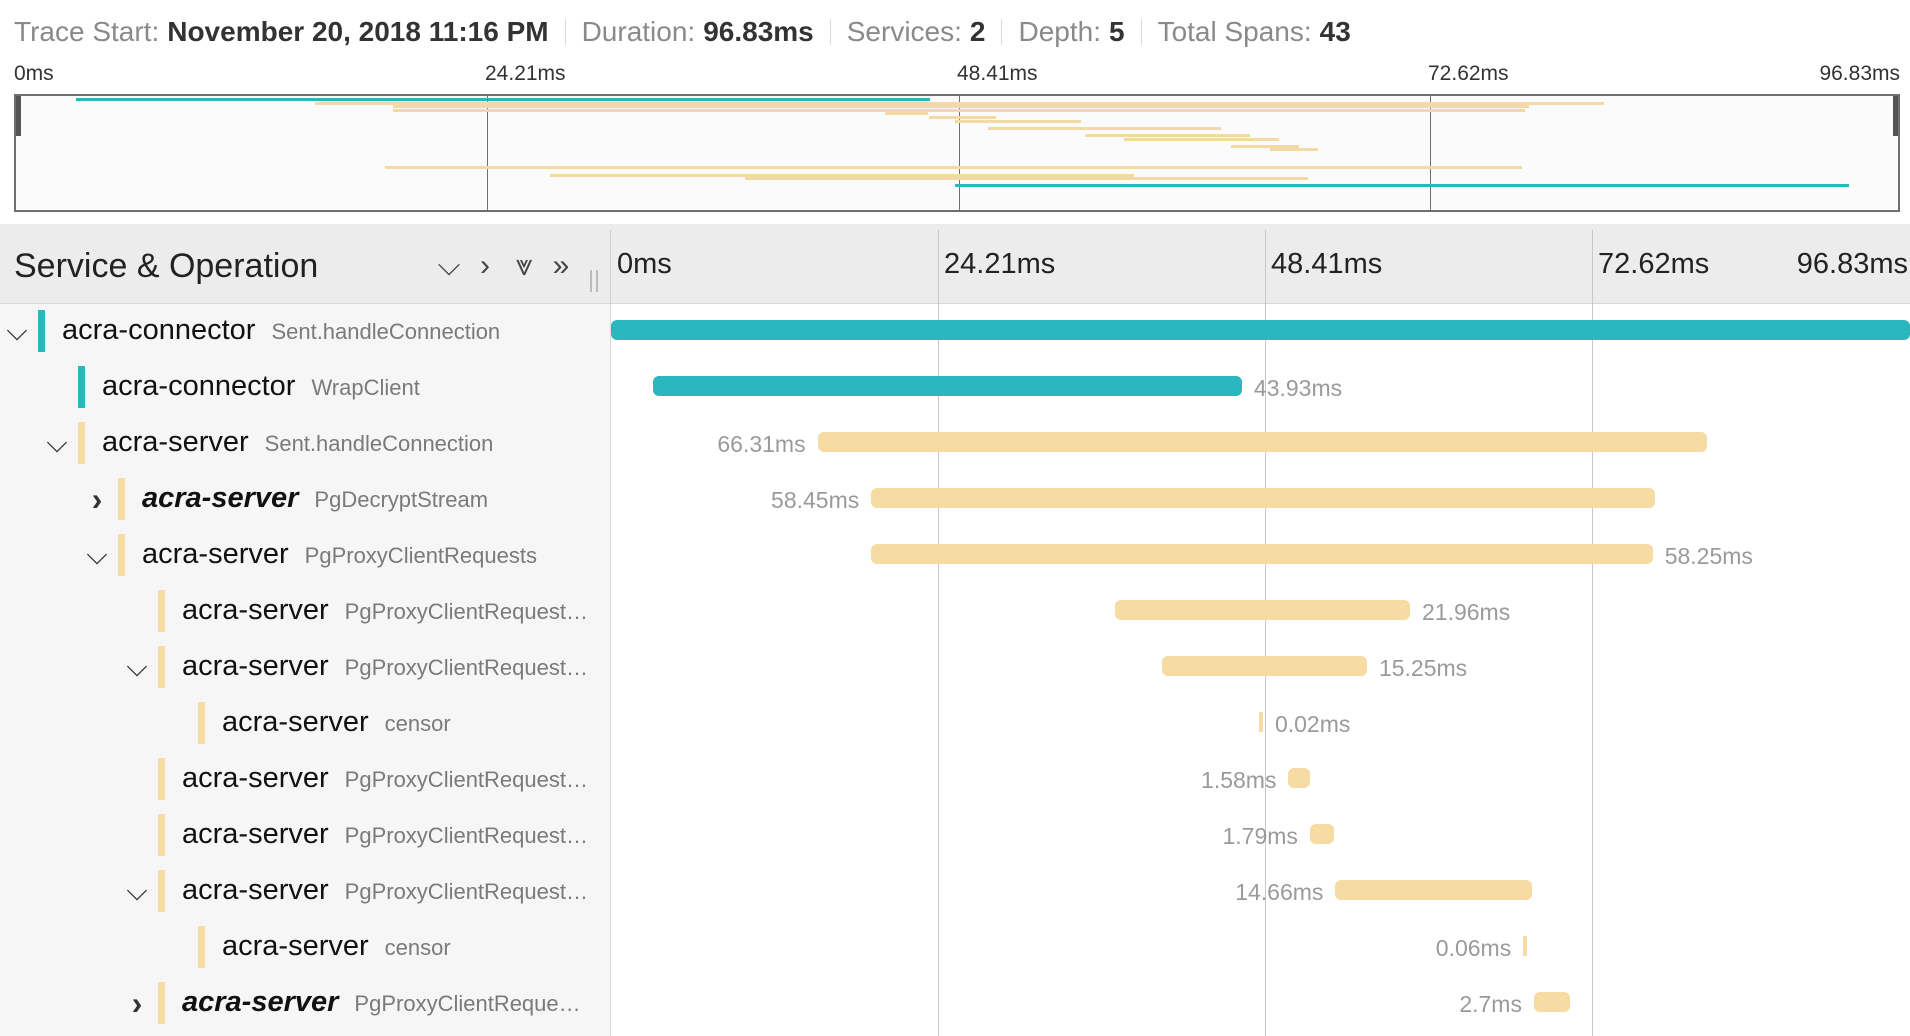 The image size is (1910, 1036). Describe the element at coordinates (1895, 116) in the screenshot. I see `minimap-right-handle` at that location.